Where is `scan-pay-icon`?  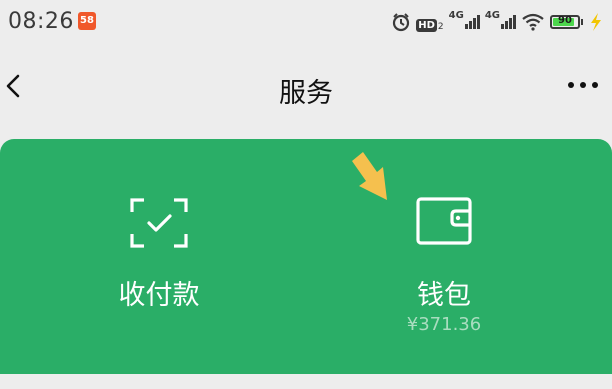
scan-pay-icon is located at coordinates (159, 223).